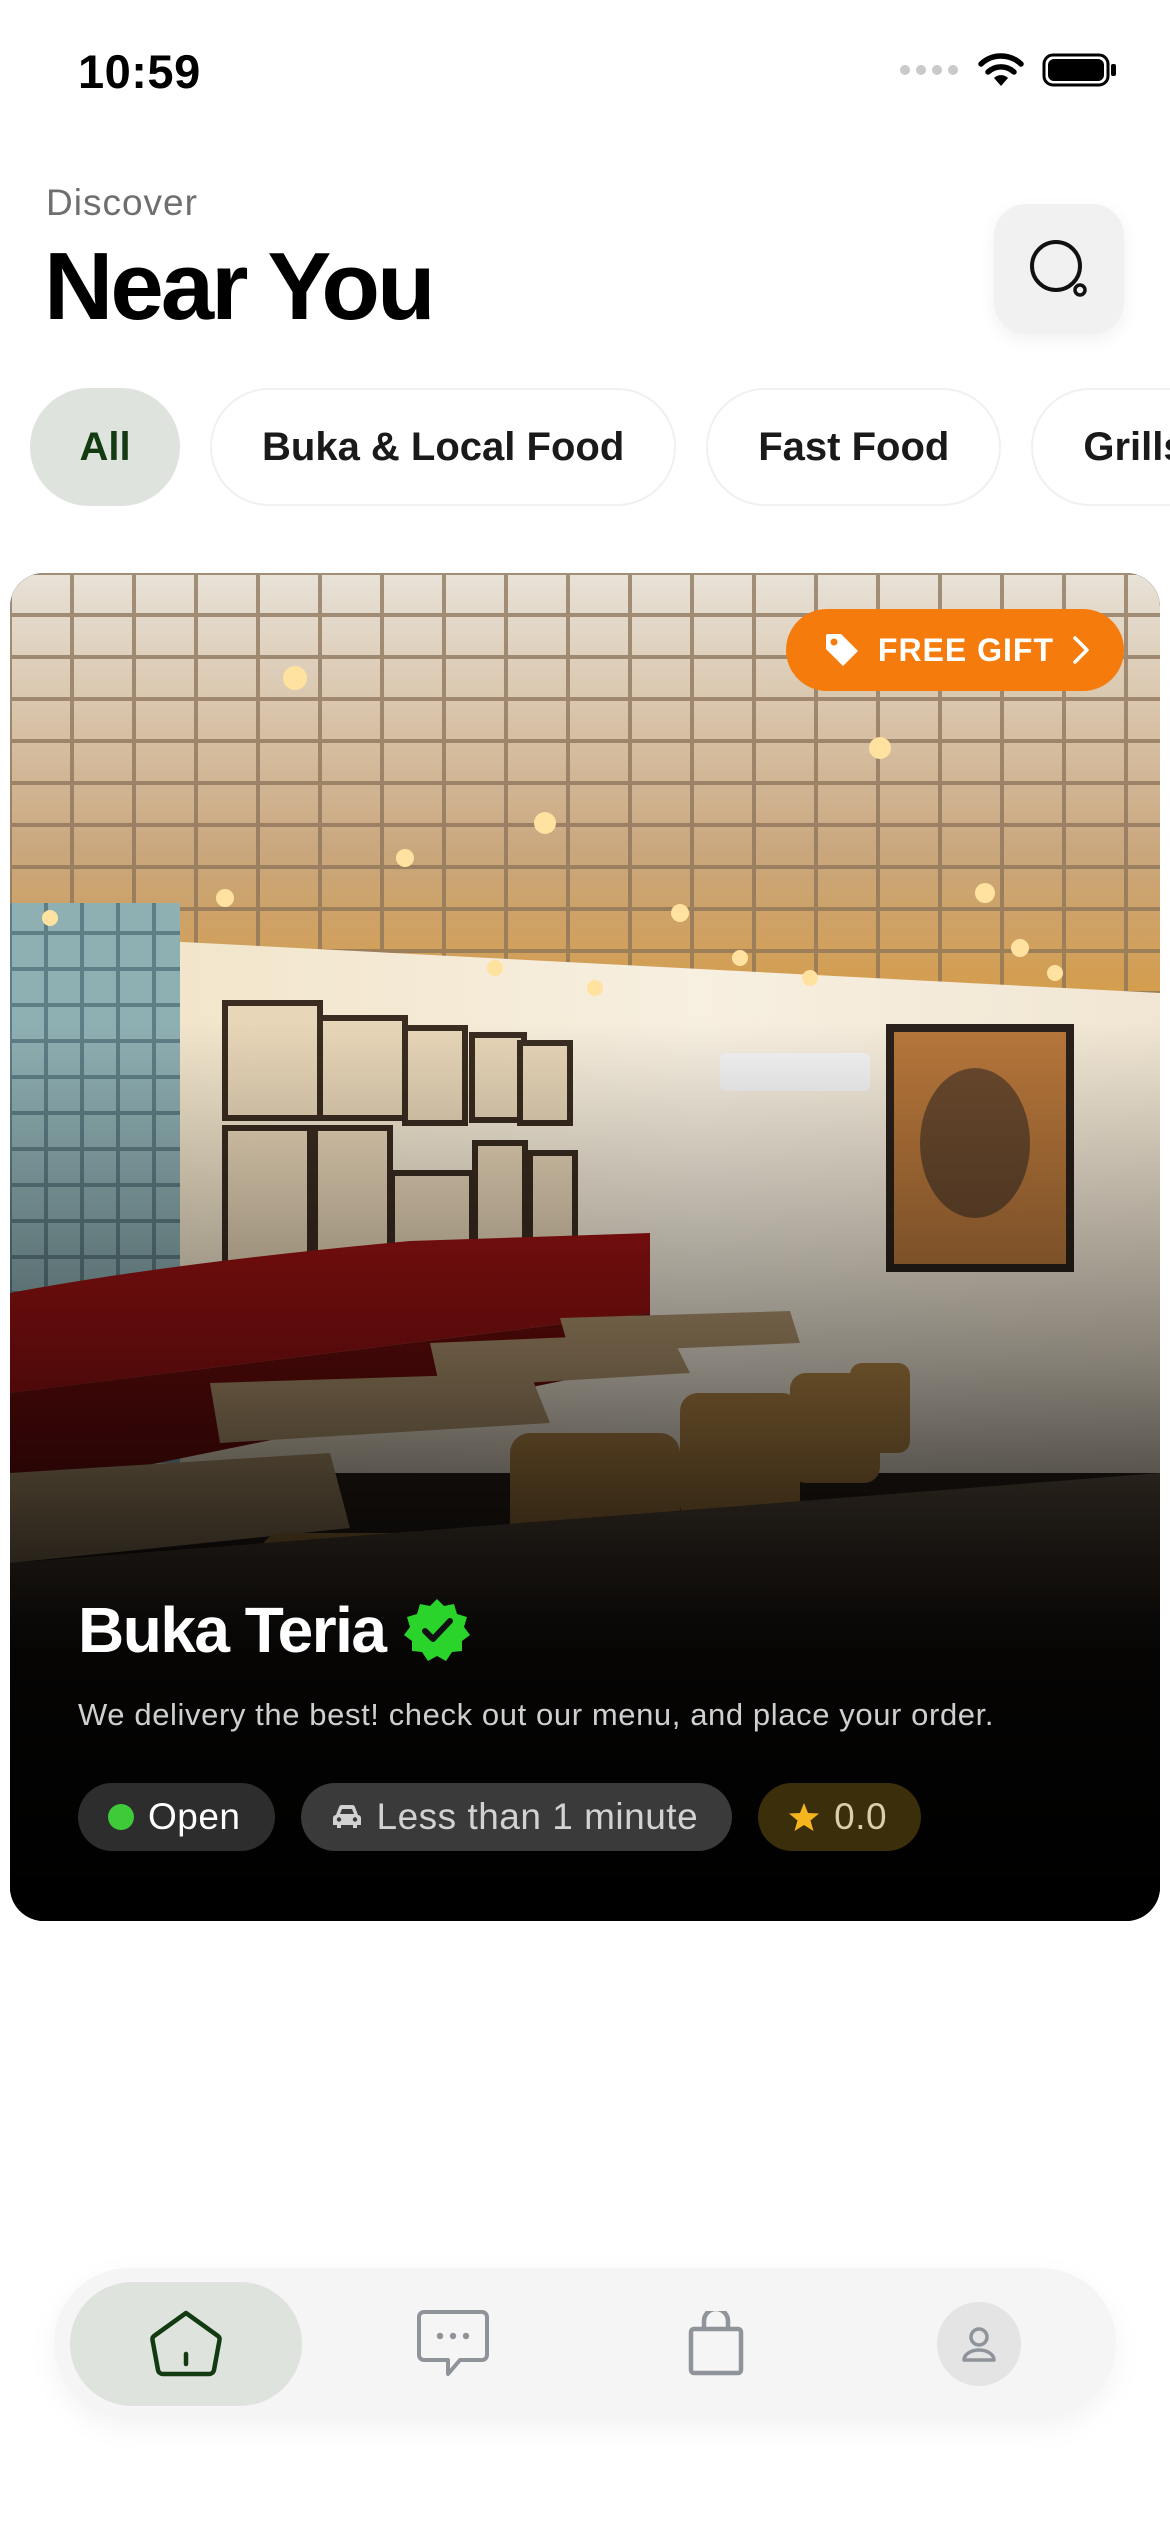  I want to click on nav-profile, so click(979, 2344).